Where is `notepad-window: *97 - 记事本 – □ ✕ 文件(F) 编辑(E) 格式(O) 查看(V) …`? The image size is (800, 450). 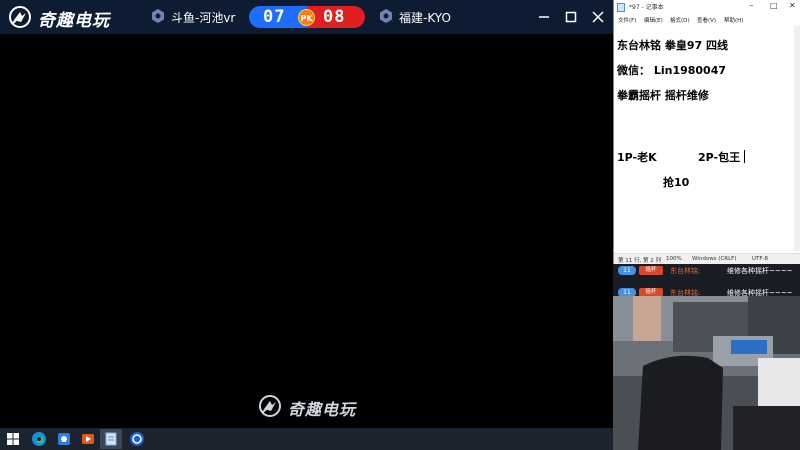 notepad-window: *97 - 记事本 – □ ✕ 文件(F) 编辑(E) 格式(O) 查看(V) … is located at coordinates (706, 132).